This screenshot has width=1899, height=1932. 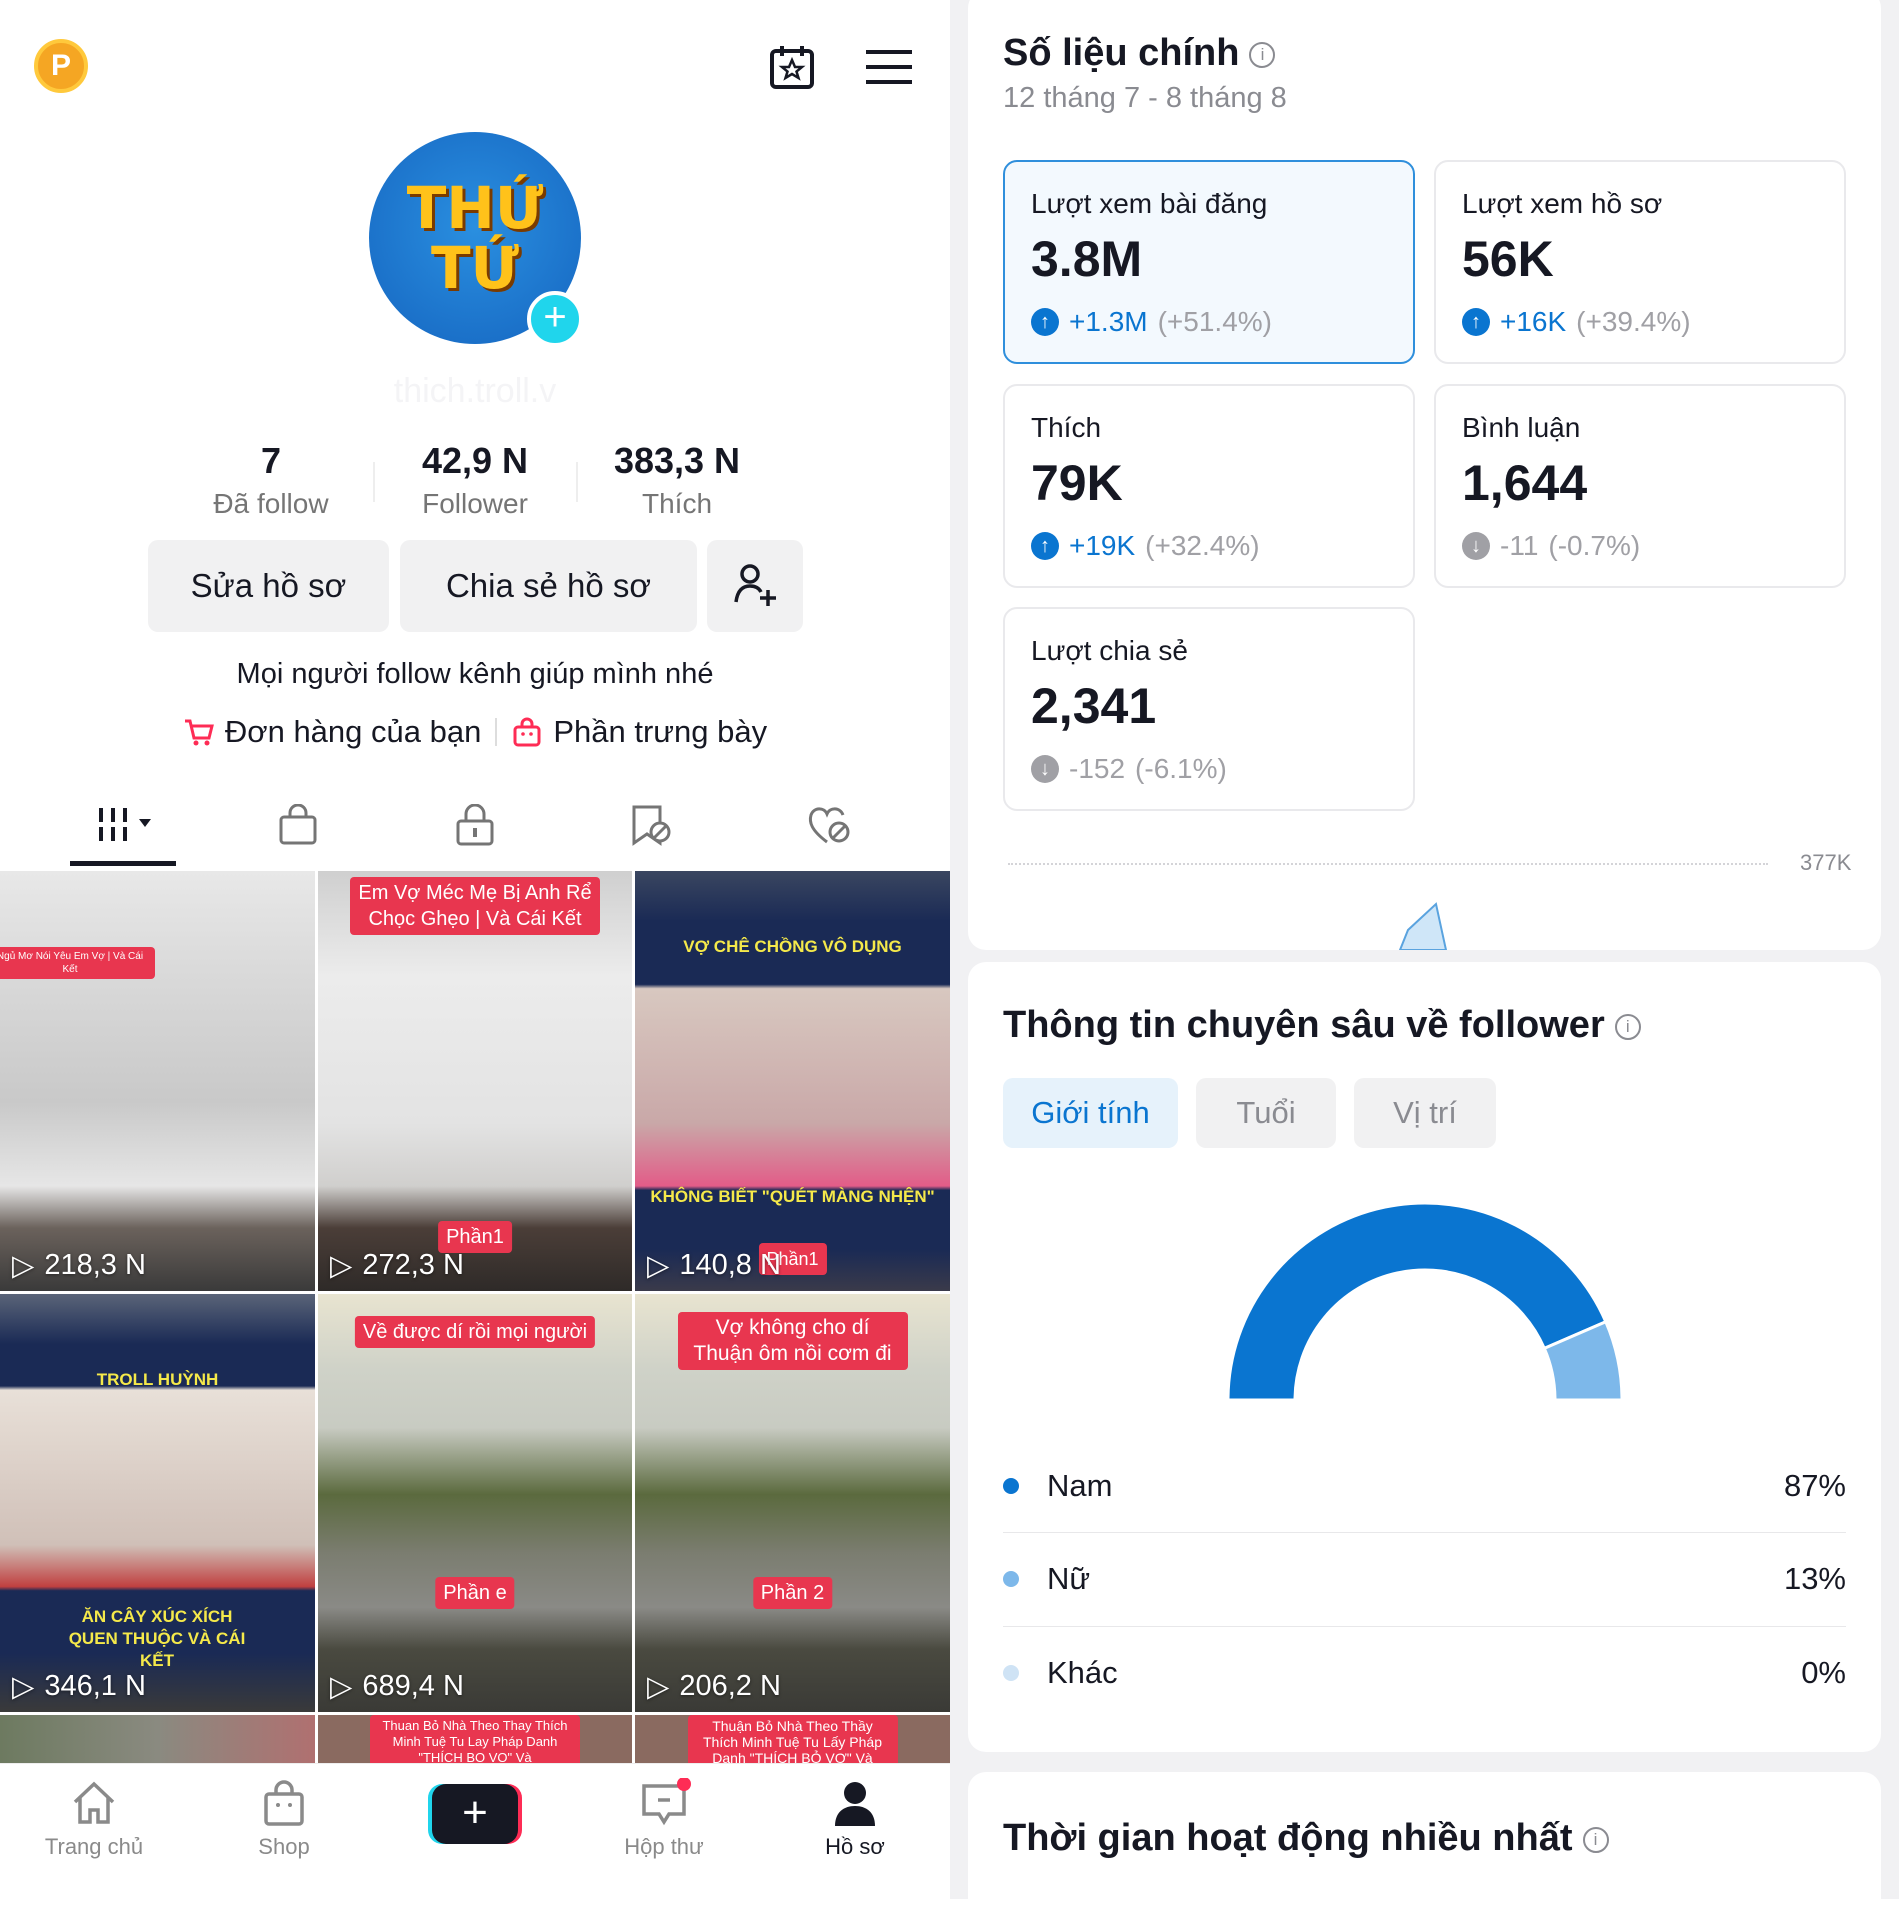 I want to click on arrow-down-icon: ↓, so click(x=1476, y=546).